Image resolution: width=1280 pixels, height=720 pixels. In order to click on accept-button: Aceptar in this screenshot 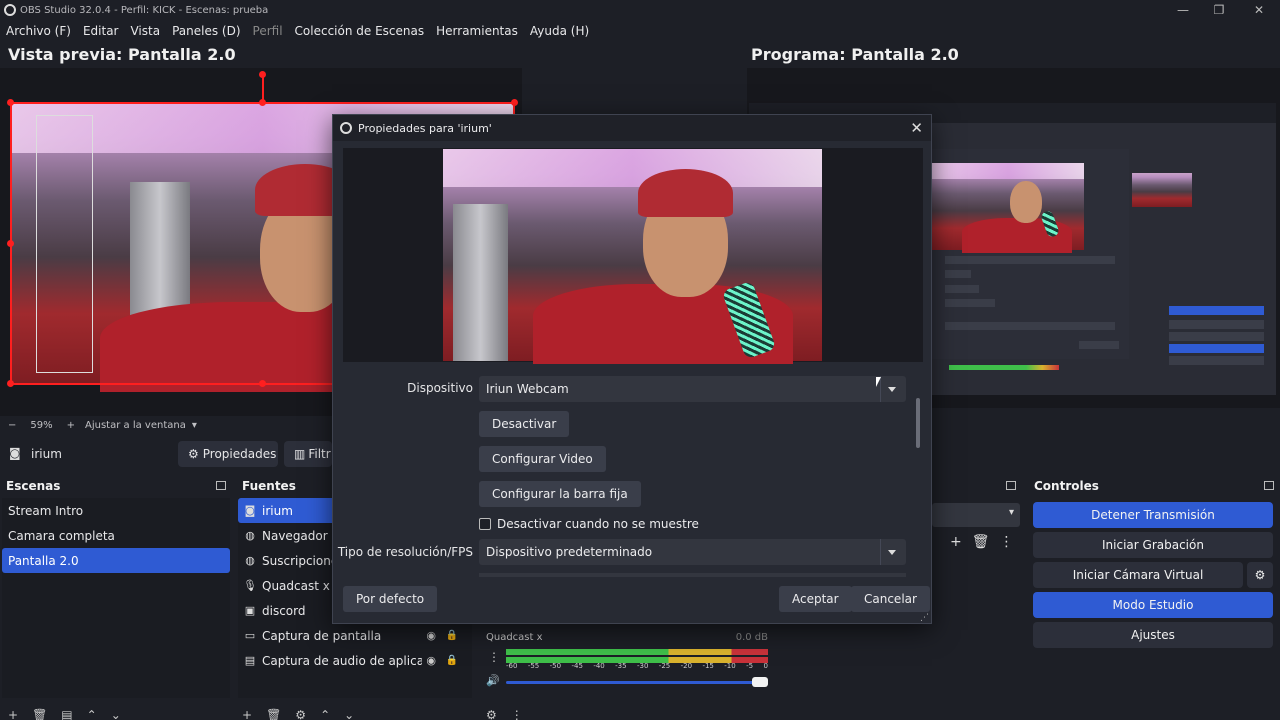, I will do `click(815, 599)`.